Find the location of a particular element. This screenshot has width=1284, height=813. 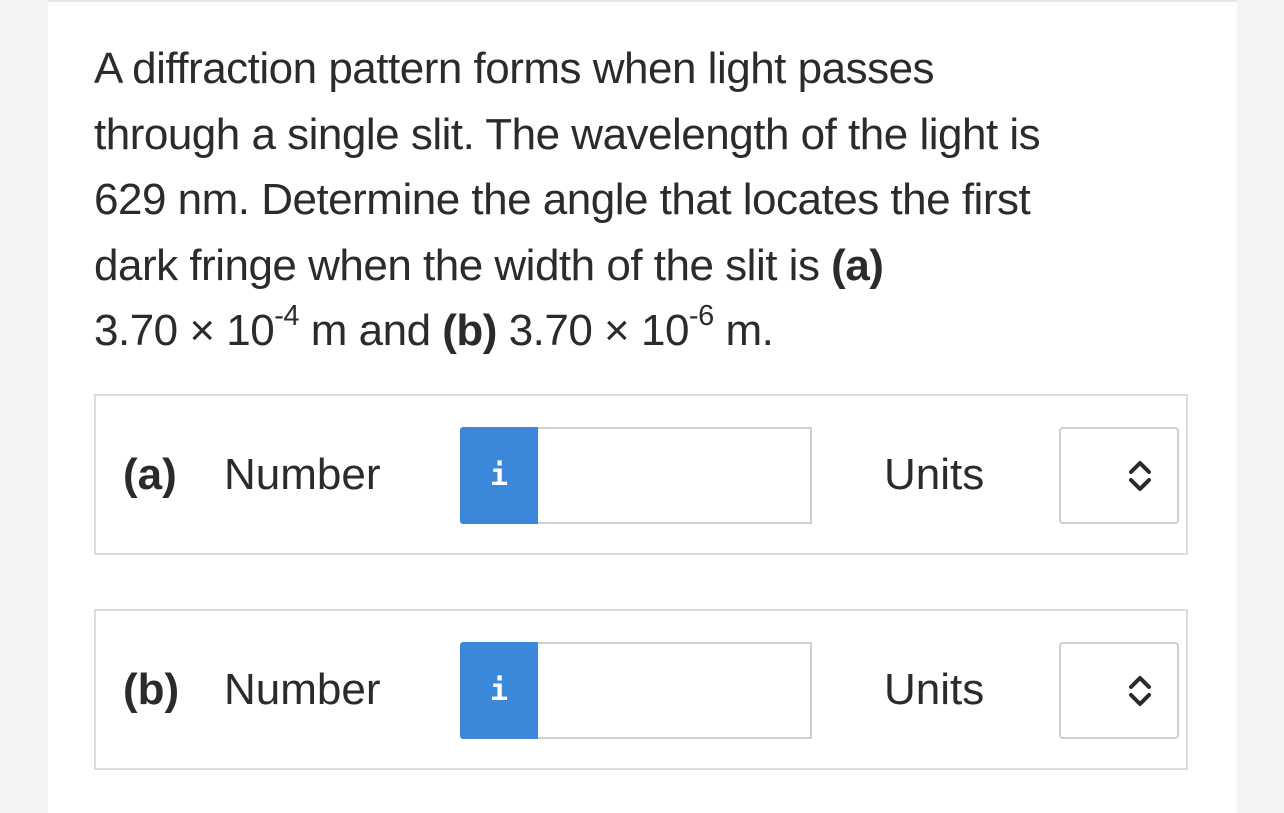

part-a-reference: (a) is located at coordinates (857, 265).